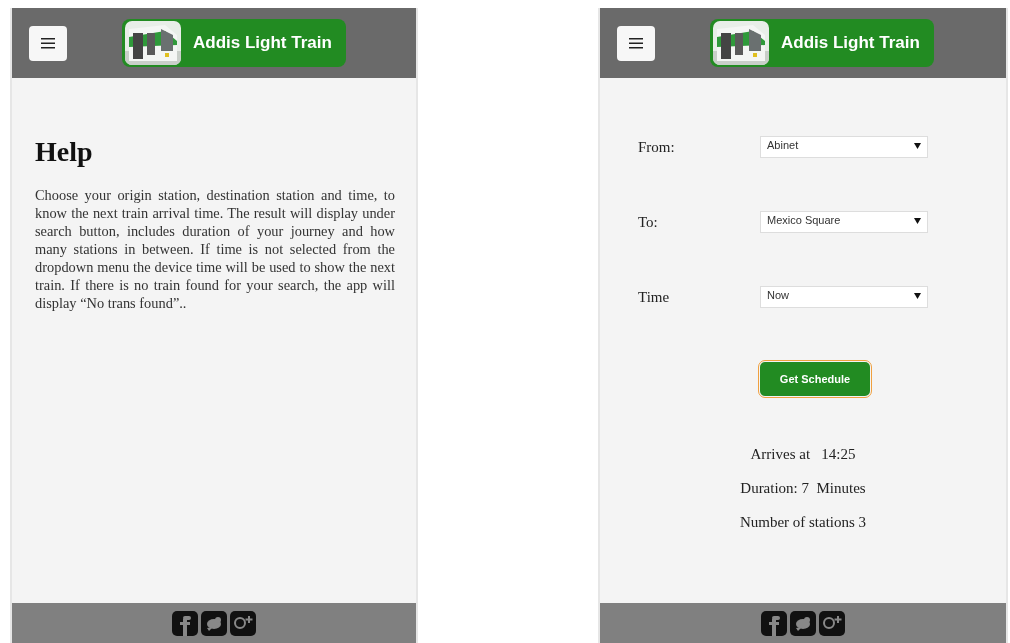  What do you see at coordinates (648, 222) in the screenshot?
I see `field-label: To:` at bounding box center [648, 222].